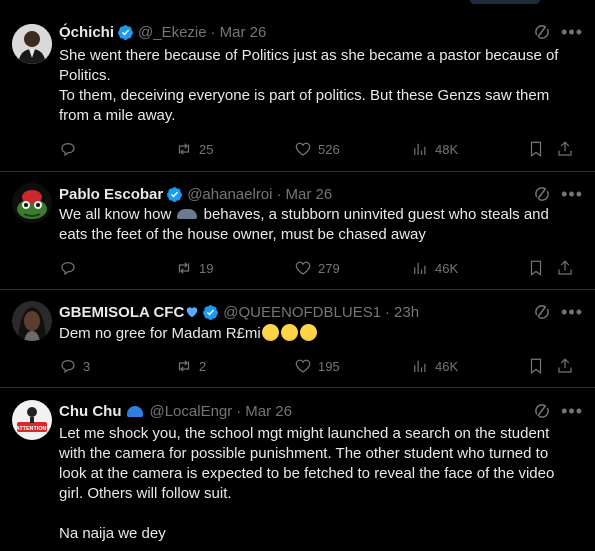  Describe the element at coordinates (447, 149) in the screenshot. I see `views-count: 48K` at that location.